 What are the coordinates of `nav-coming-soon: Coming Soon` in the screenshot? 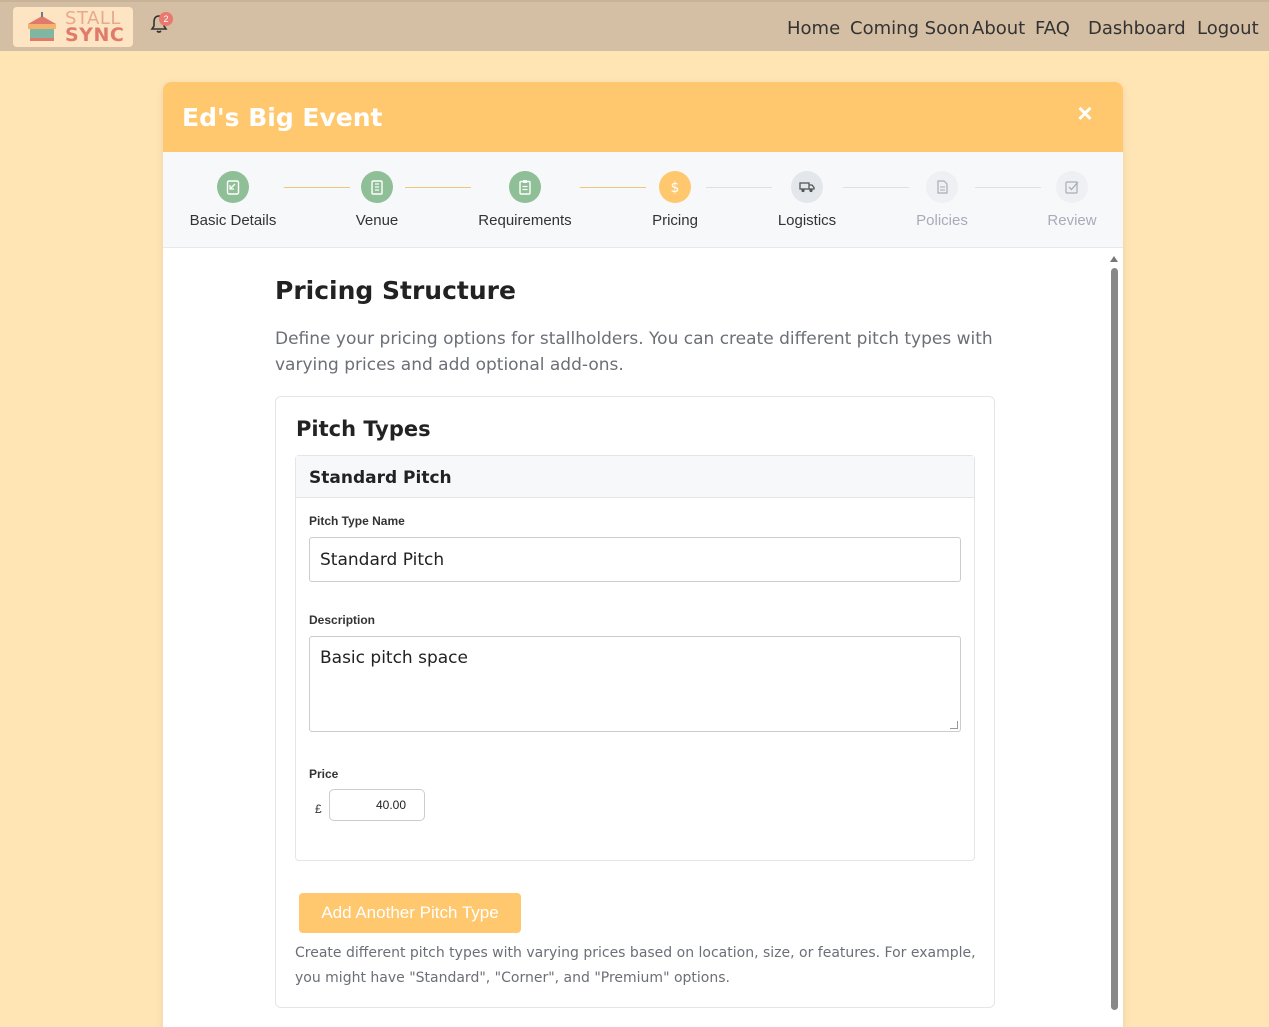 It's located at (910, 28).